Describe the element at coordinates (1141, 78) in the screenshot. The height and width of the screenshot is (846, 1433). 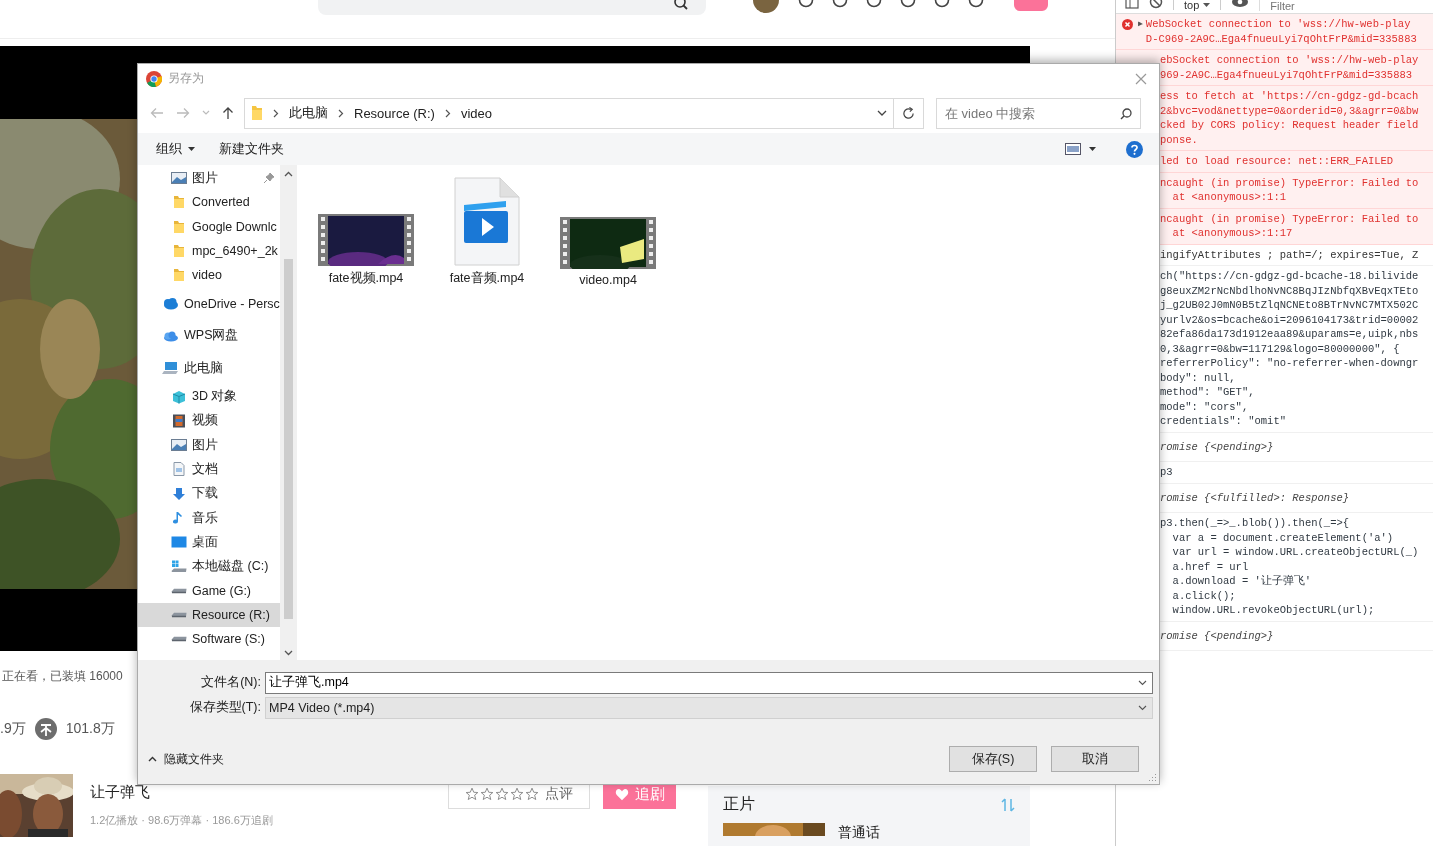
I see `close-icon` at that location.